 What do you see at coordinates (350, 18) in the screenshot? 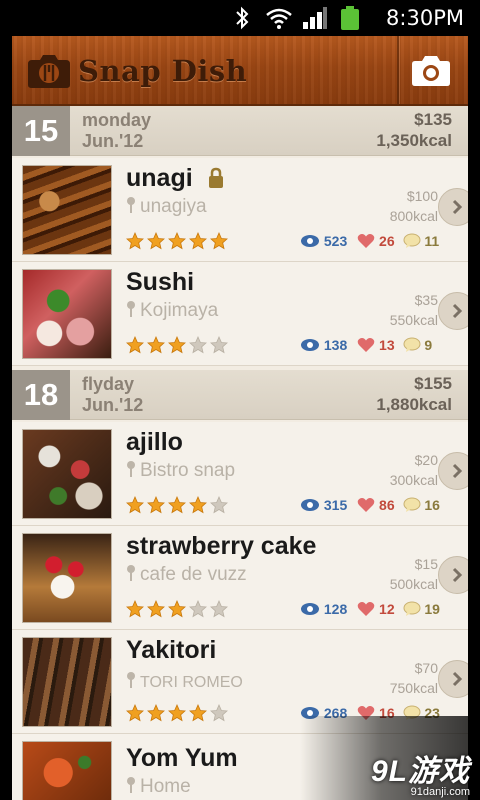
I see `battery-icon` at bounding box center [350, 18].